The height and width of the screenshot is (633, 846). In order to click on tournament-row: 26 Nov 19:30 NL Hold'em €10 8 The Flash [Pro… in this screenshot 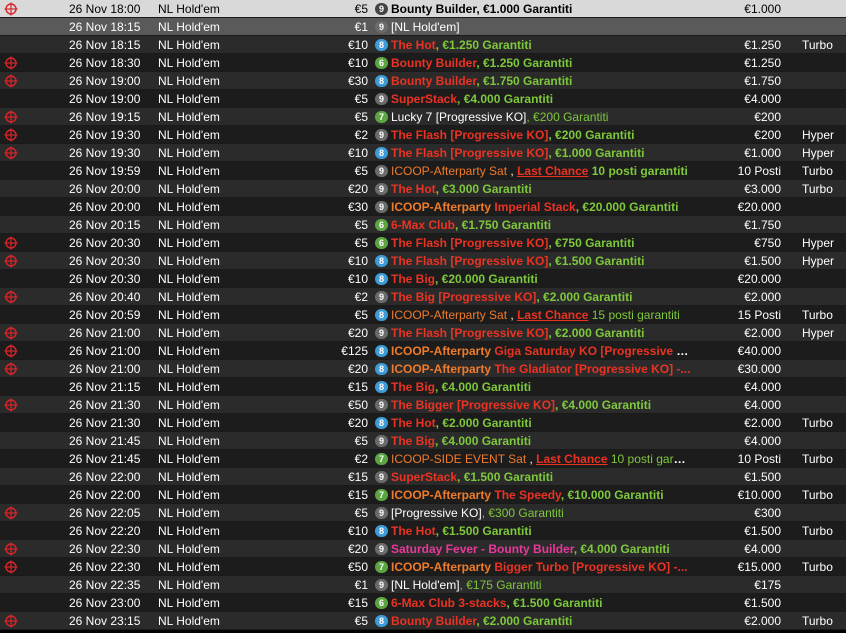, I will do `click(423, 153)`.